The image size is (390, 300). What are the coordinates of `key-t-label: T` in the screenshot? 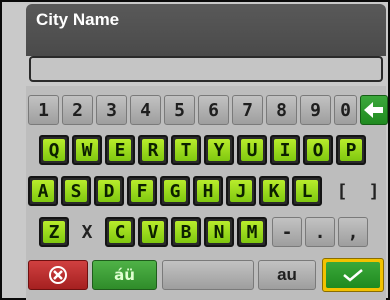 It's located at (186, 150).